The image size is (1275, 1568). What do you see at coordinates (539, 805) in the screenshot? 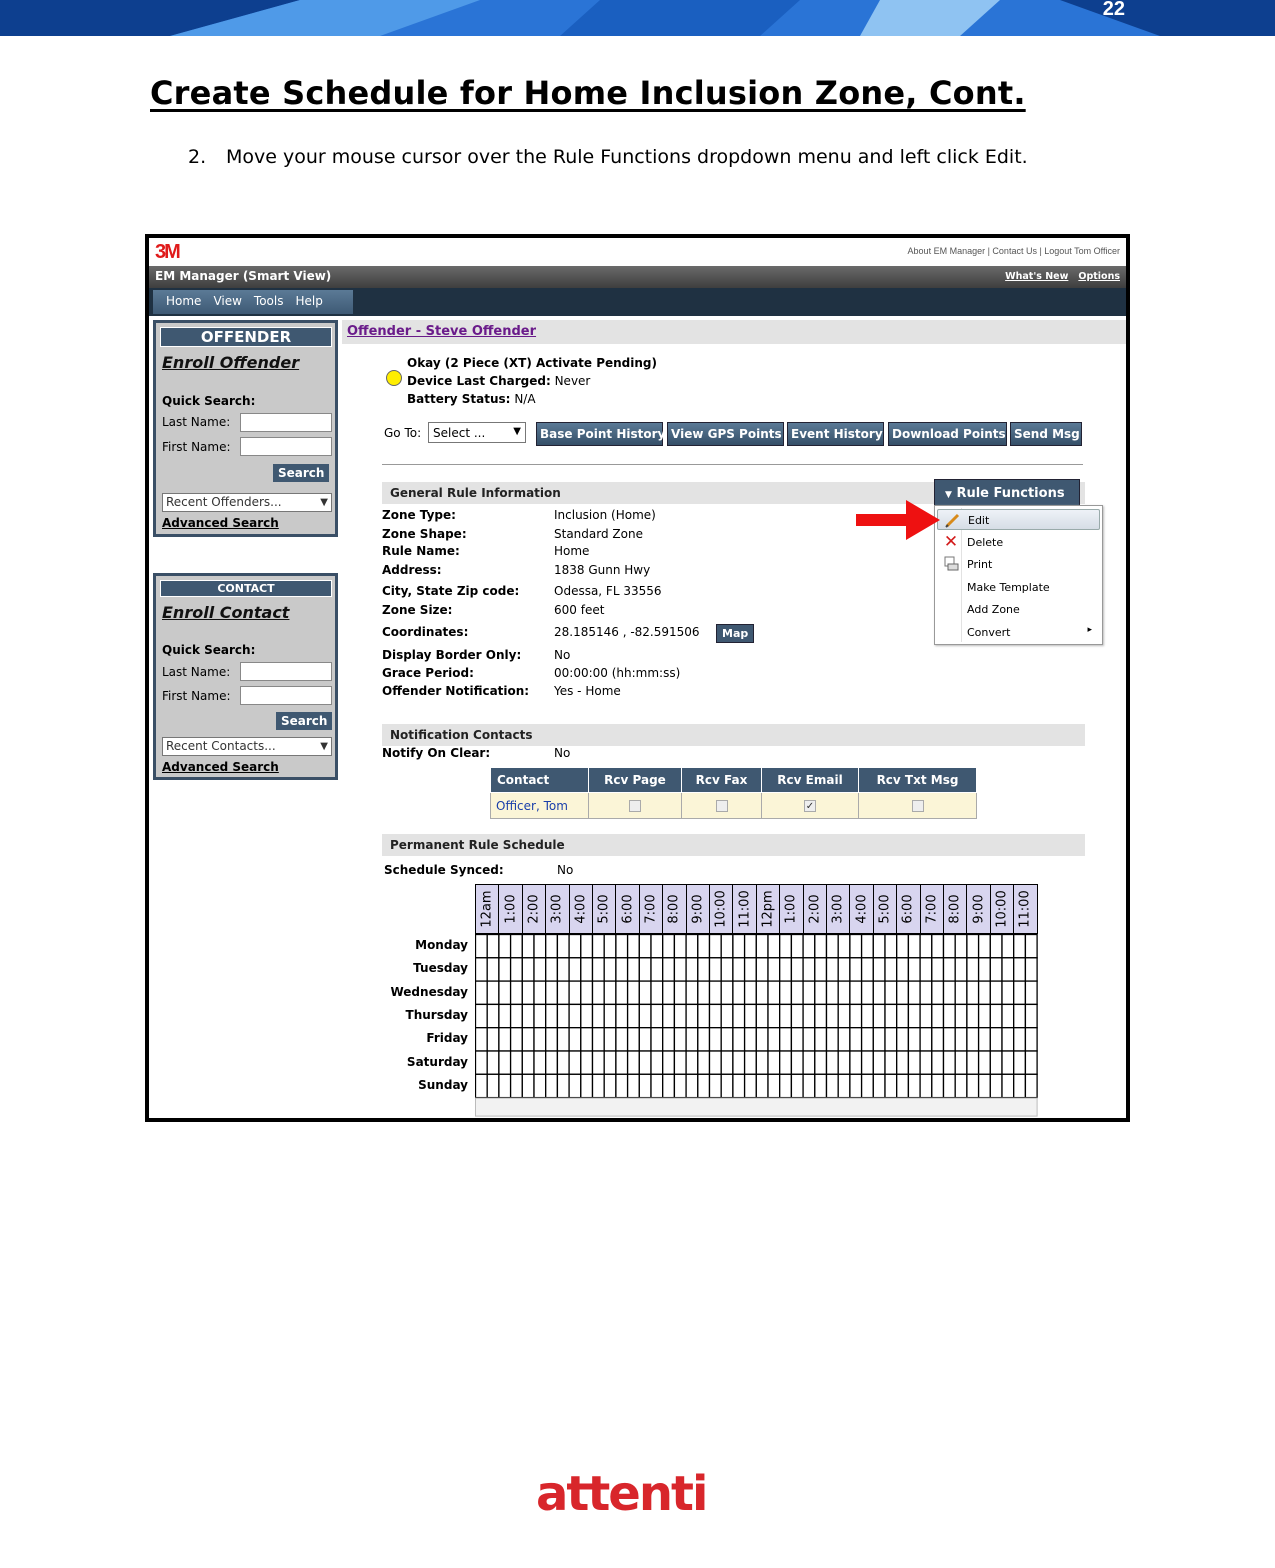
I see `contact-name-link: Officer, Tom` at bounding box center [539, 805].